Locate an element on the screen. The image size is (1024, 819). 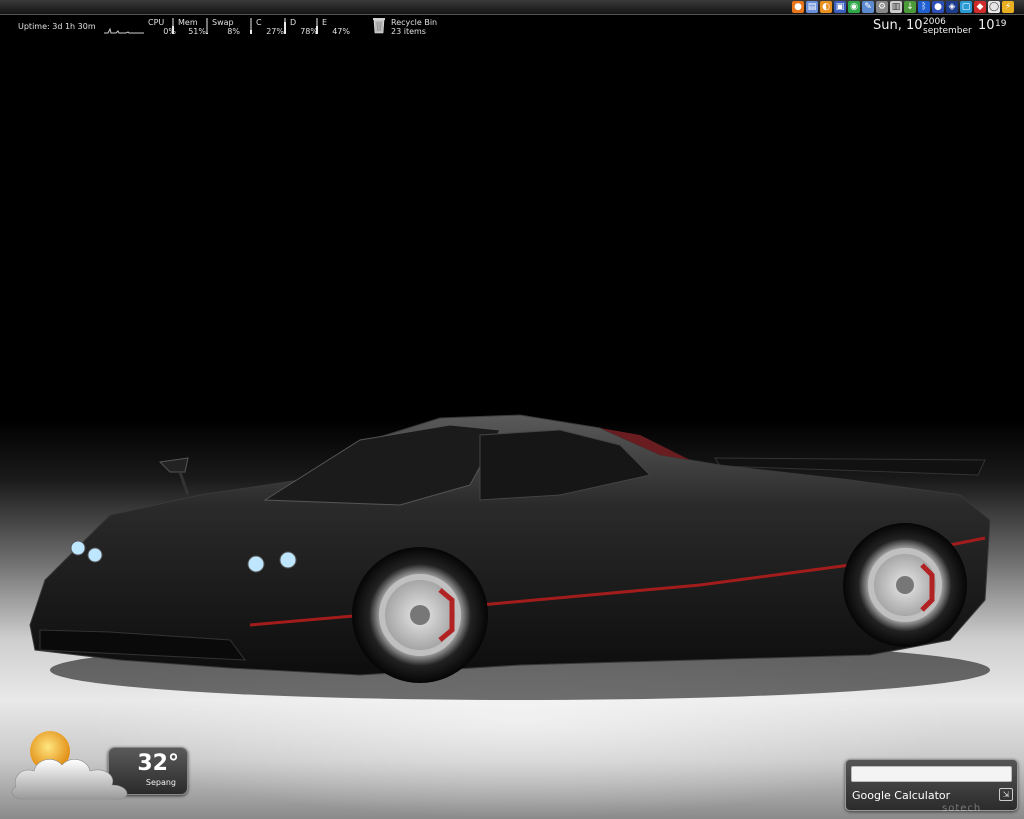
calculator-input is located at coordinates (931, 774).